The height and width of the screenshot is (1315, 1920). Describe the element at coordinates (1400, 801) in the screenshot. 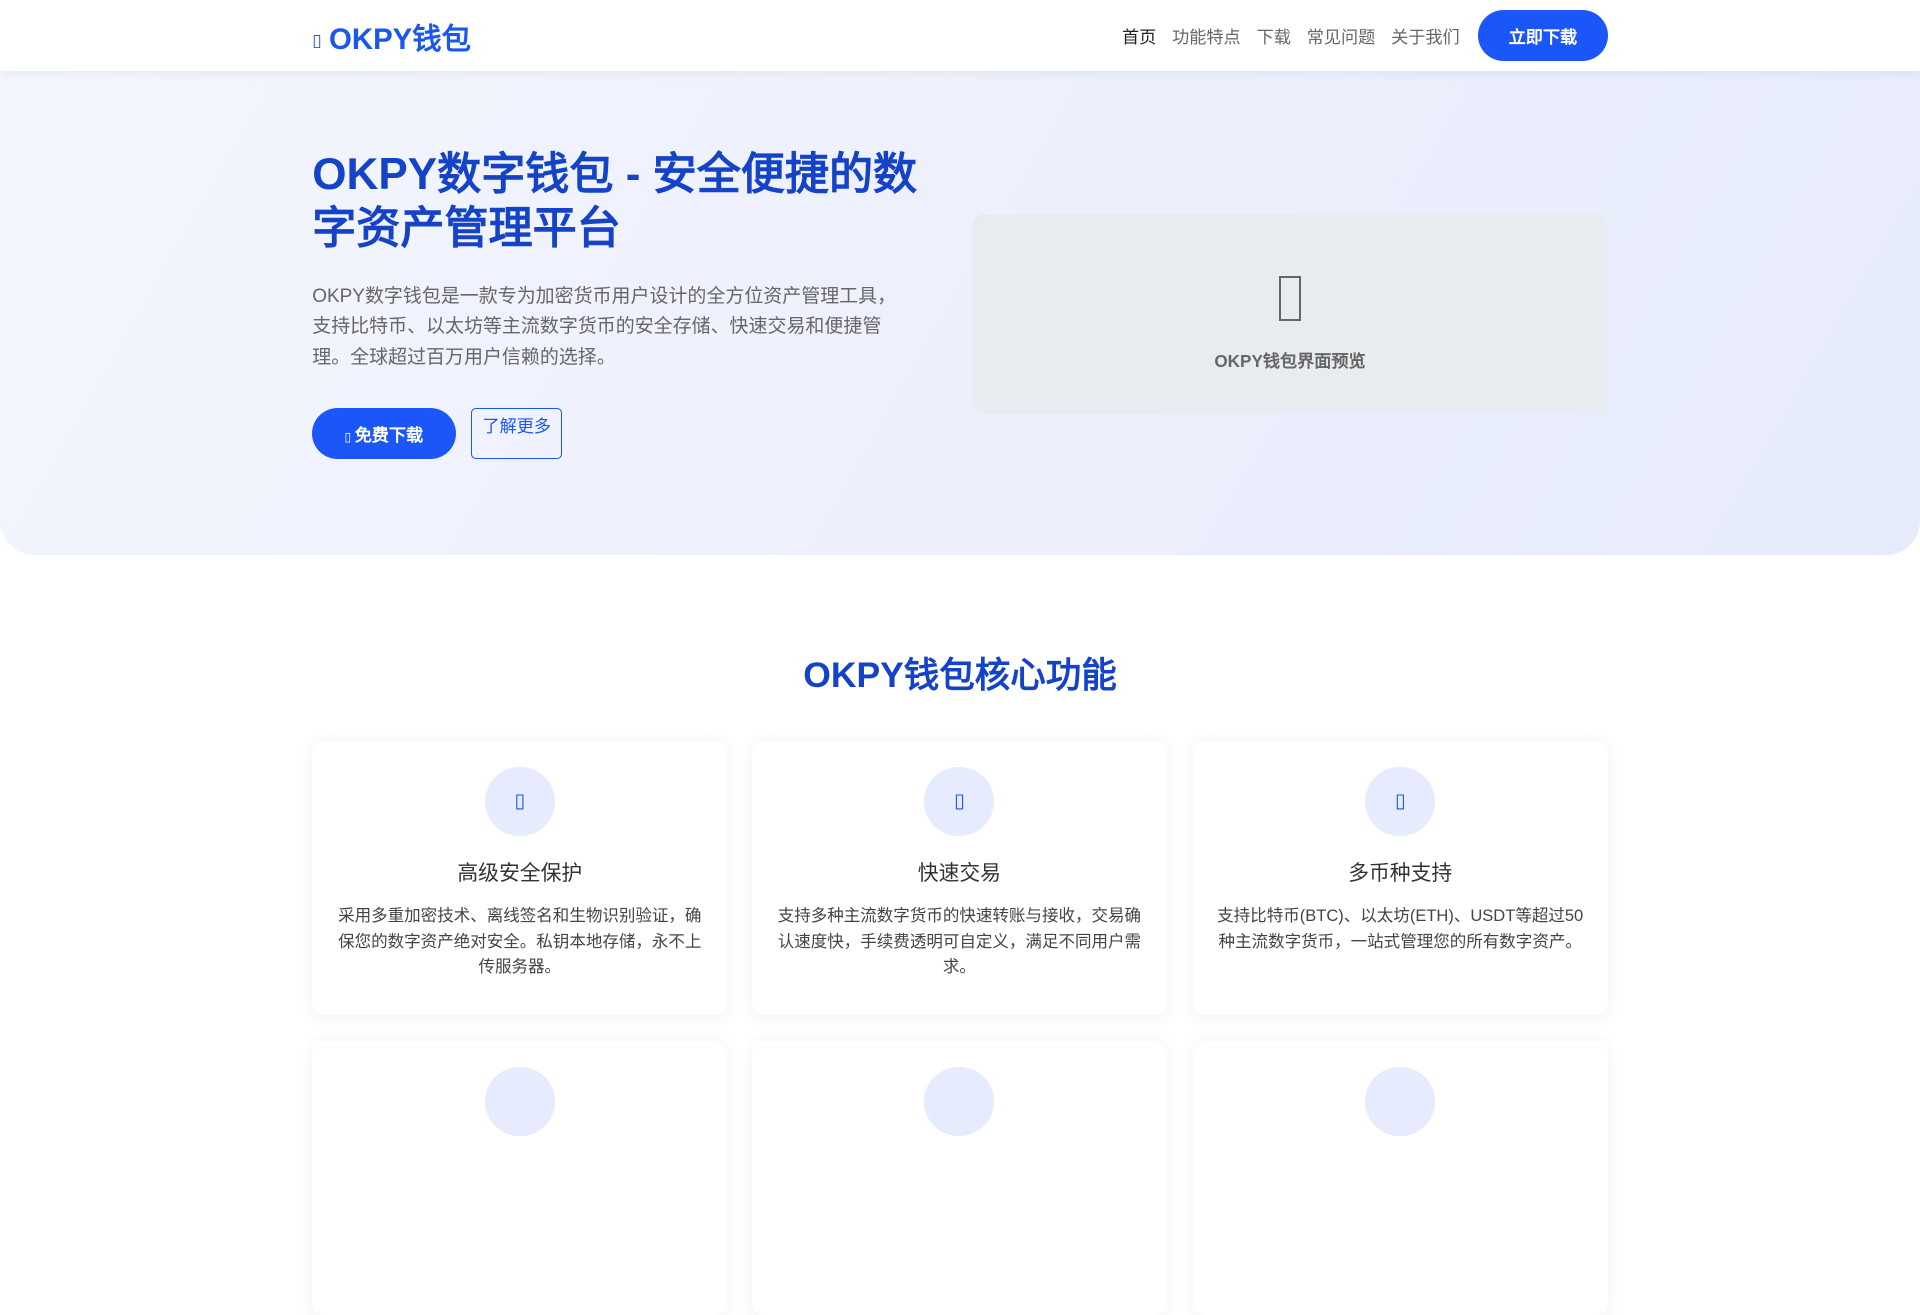

I see `coins-icon: ▯` at that location.